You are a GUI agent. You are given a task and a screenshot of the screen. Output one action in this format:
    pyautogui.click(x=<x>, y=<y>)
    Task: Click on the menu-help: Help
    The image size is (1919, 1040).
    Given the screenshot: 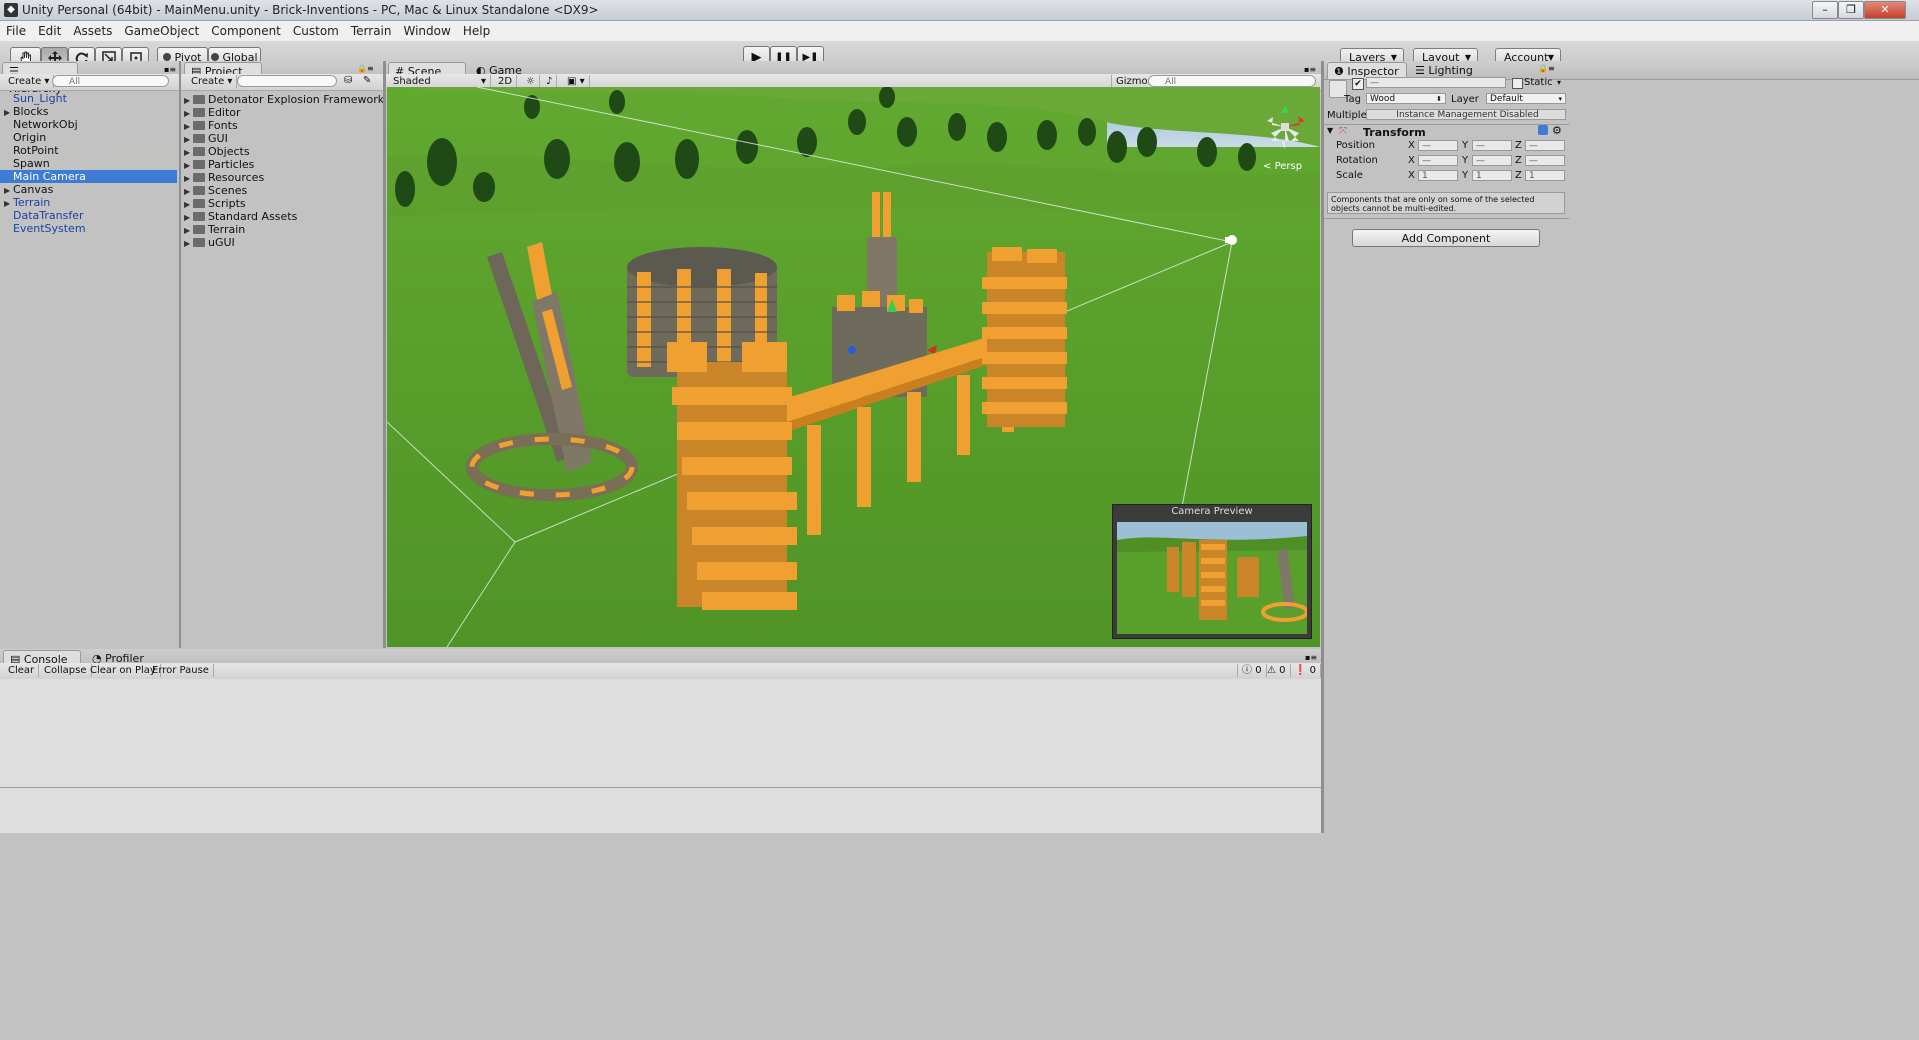 What is the action you would take?
    pyautogui.click(x=476, y=31)
    